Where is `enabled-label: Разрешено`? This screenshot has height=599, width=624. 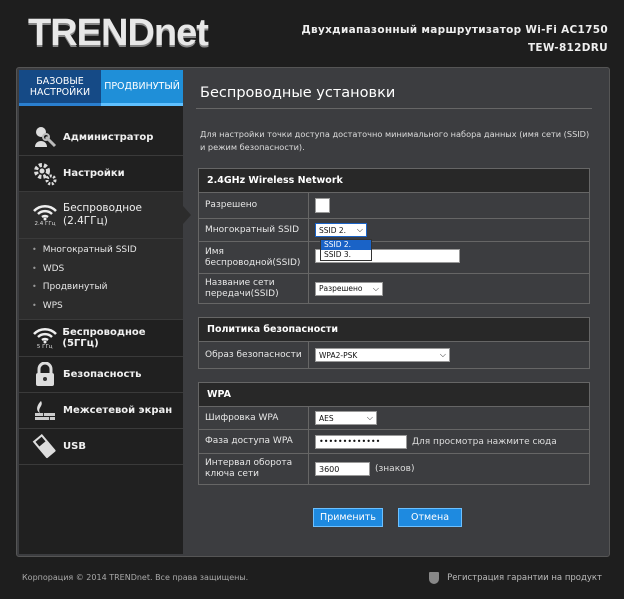 enabled-label: Разрешено is located at coordinates (254, 205).